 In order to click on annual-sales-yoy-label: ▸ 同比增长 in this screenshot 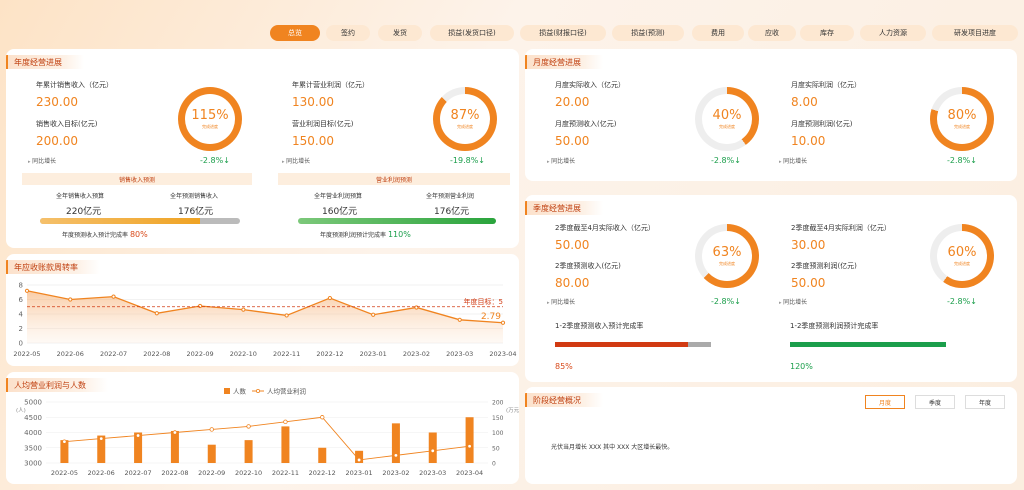, I will do `click(42, 161)`.